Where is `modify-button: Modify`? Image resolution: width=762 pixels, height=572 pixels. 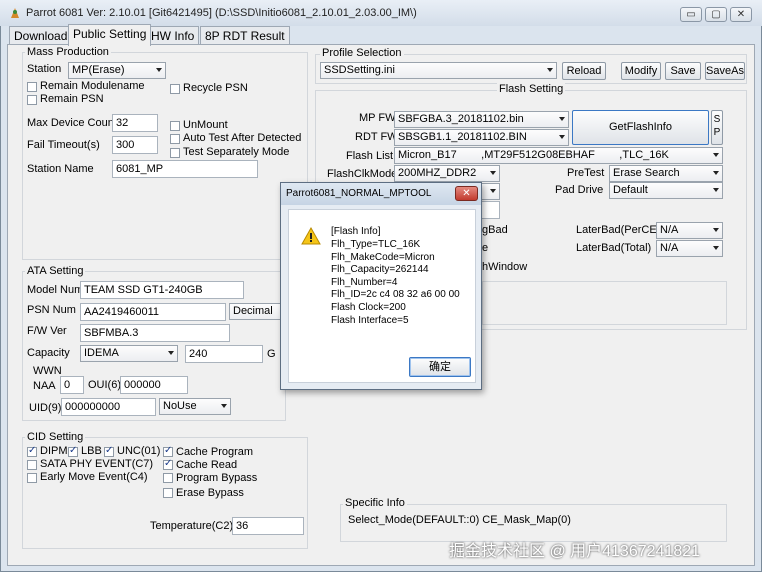 modify-button: Modify is located at coordinates (641, 71).